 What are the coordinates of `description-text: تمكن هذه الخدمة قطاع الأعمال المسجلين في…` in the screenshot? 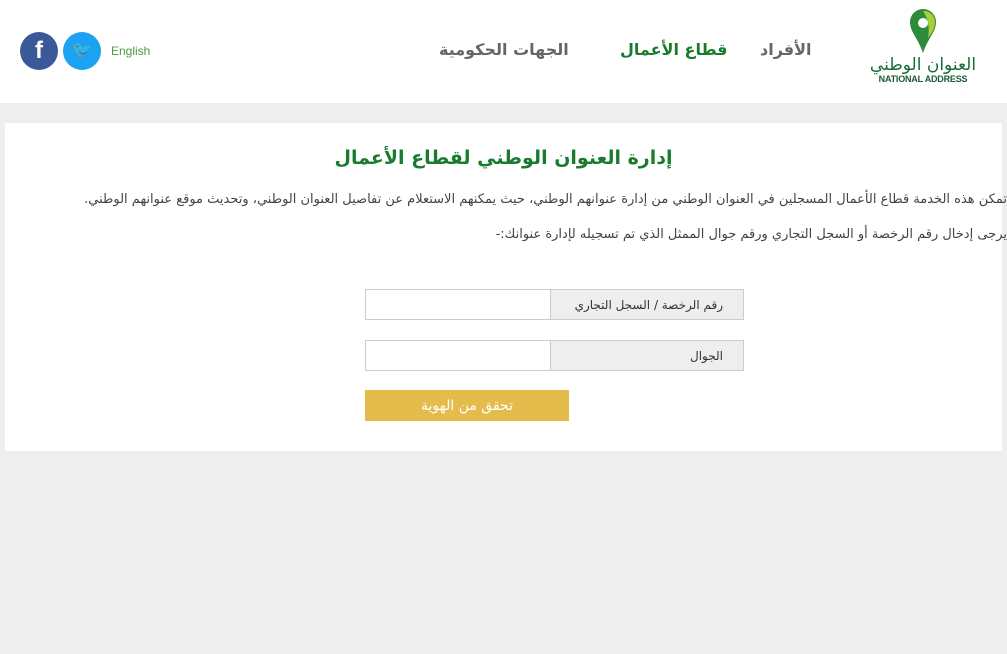 It's located at (545, 199).